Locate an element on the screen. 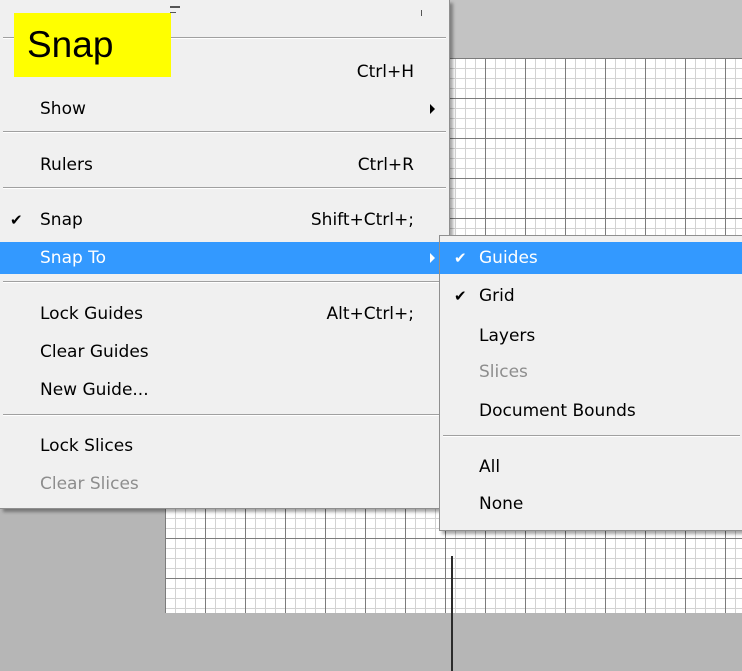  submenu-item-all: All is located at coordinates (591, 467).